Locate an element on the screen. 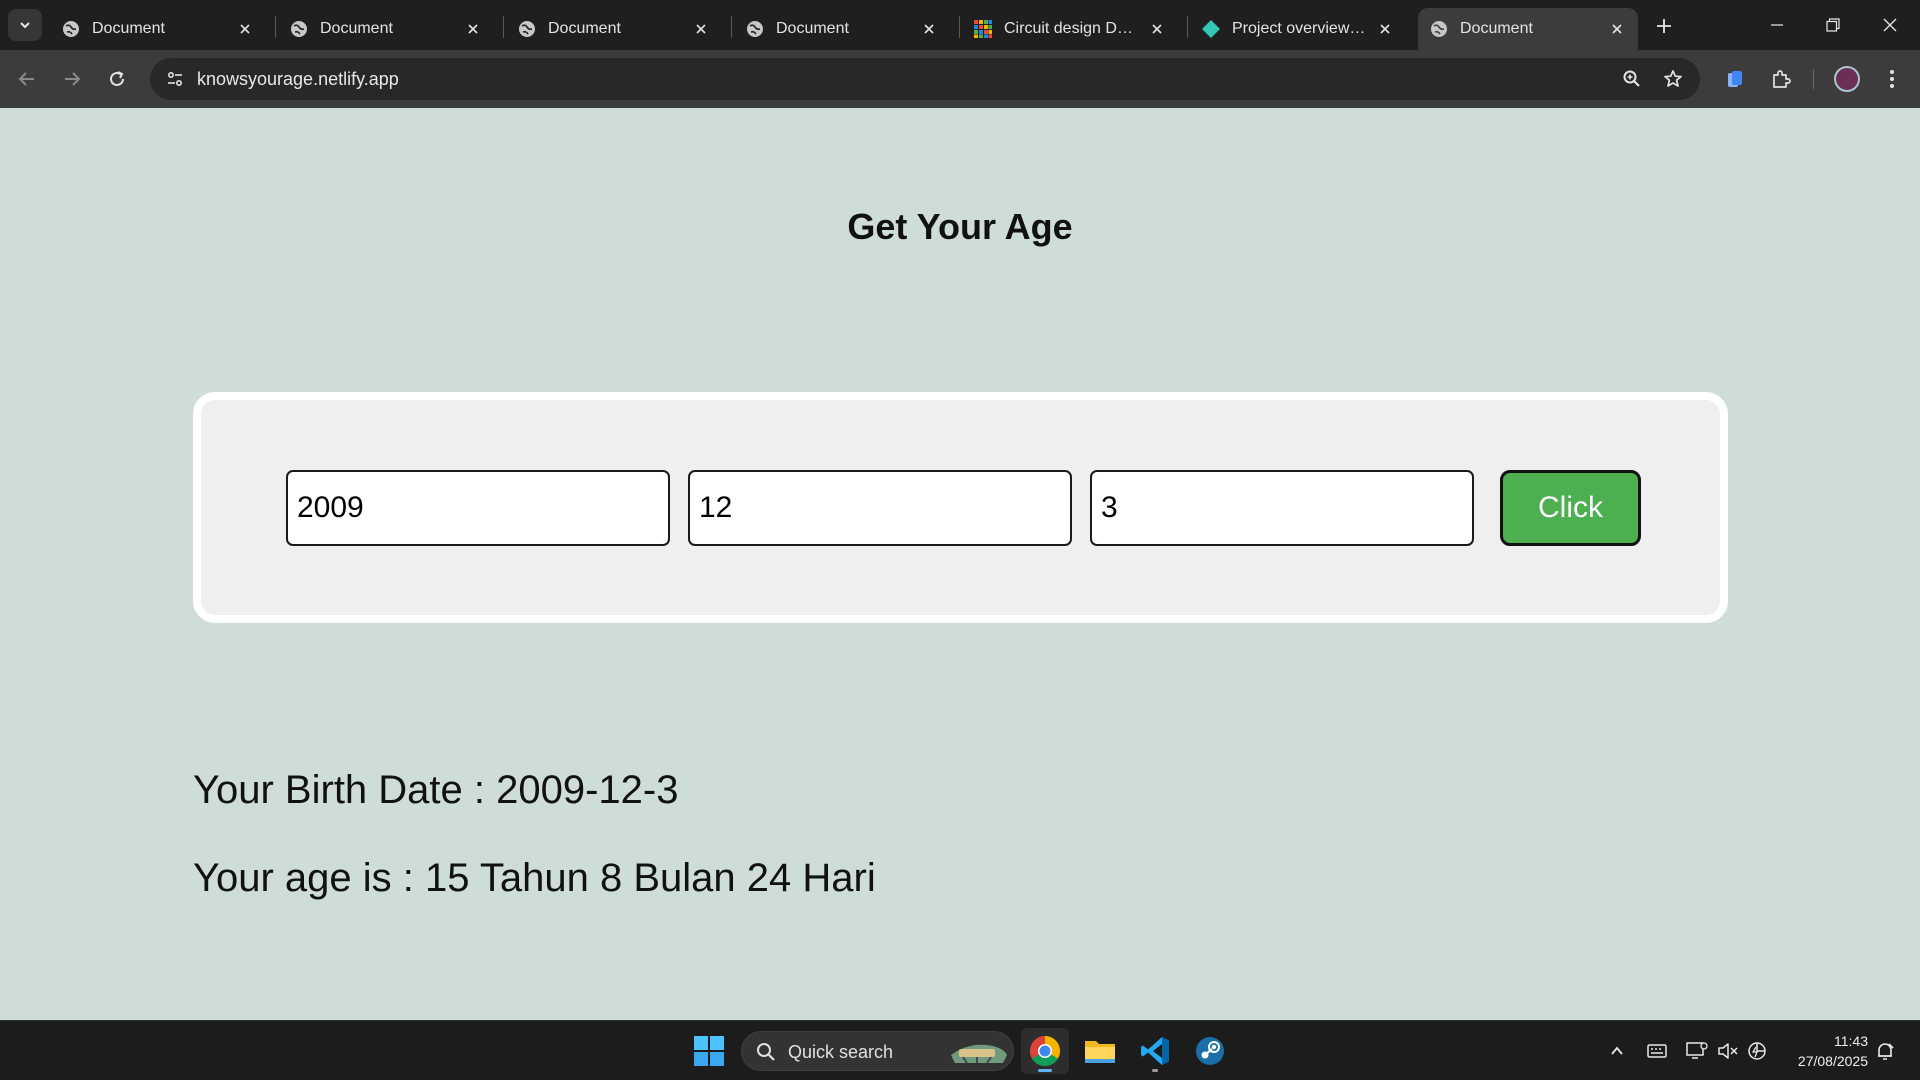 The image size is (1920, 1080). volume-muted-icon is located at coordinates (1728, 1051).